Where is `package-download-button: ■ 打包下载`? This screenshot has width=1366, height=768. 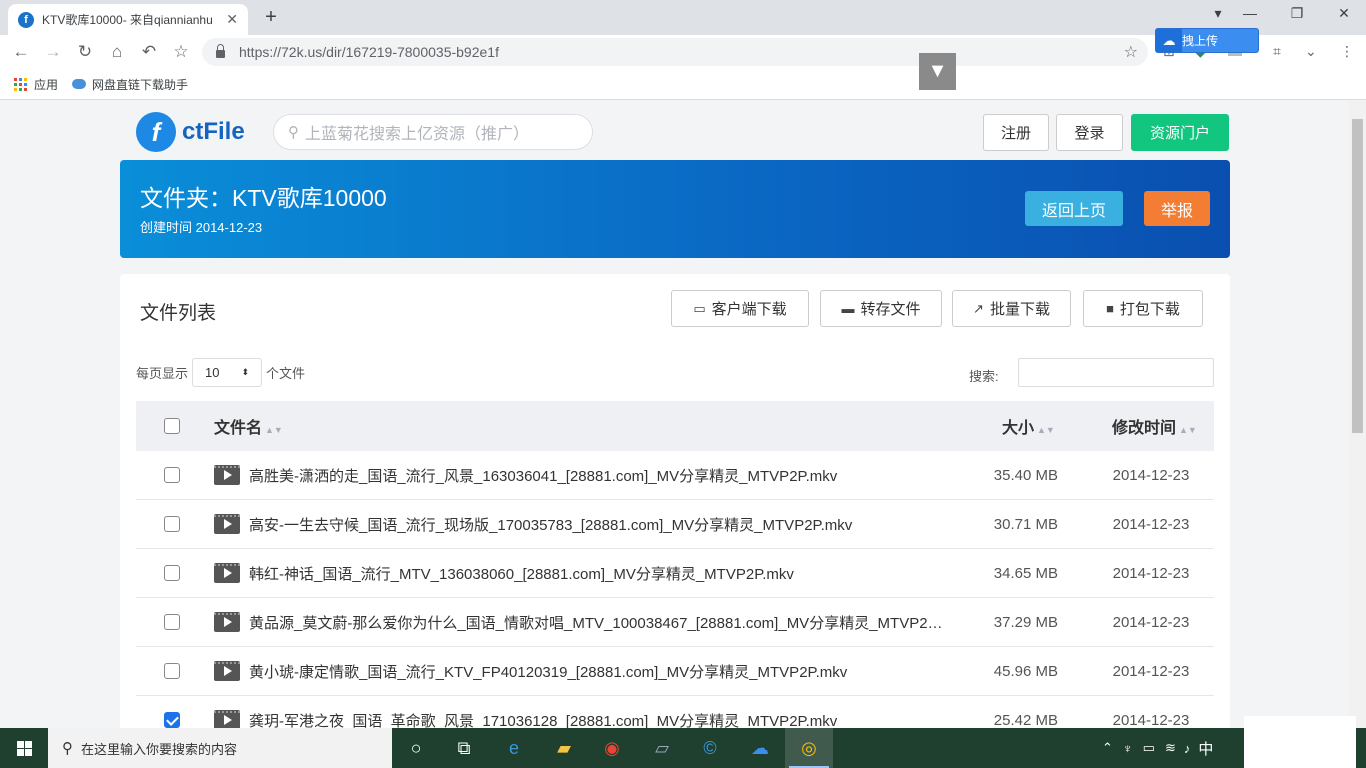
package-download-button: ■ 打包下载 is located at coordinates (1143, 308).